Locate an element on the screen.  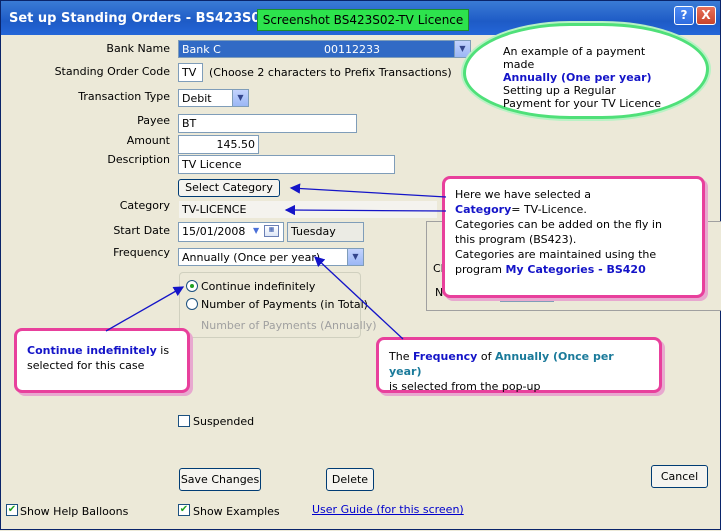
arrow-to-frequency is located at coordinates (359, 298).